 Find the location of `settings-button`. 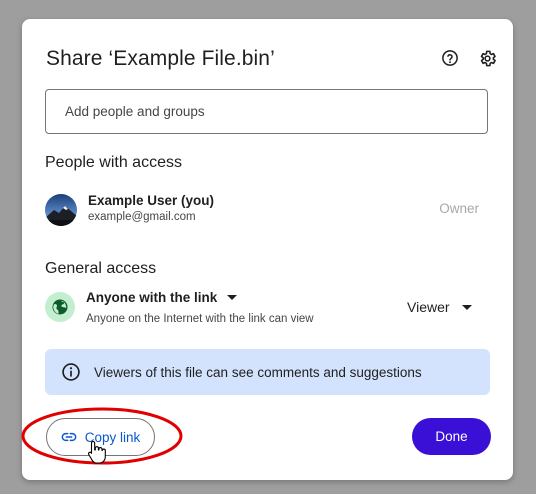

settings-button is located at coordinates (487, 58).